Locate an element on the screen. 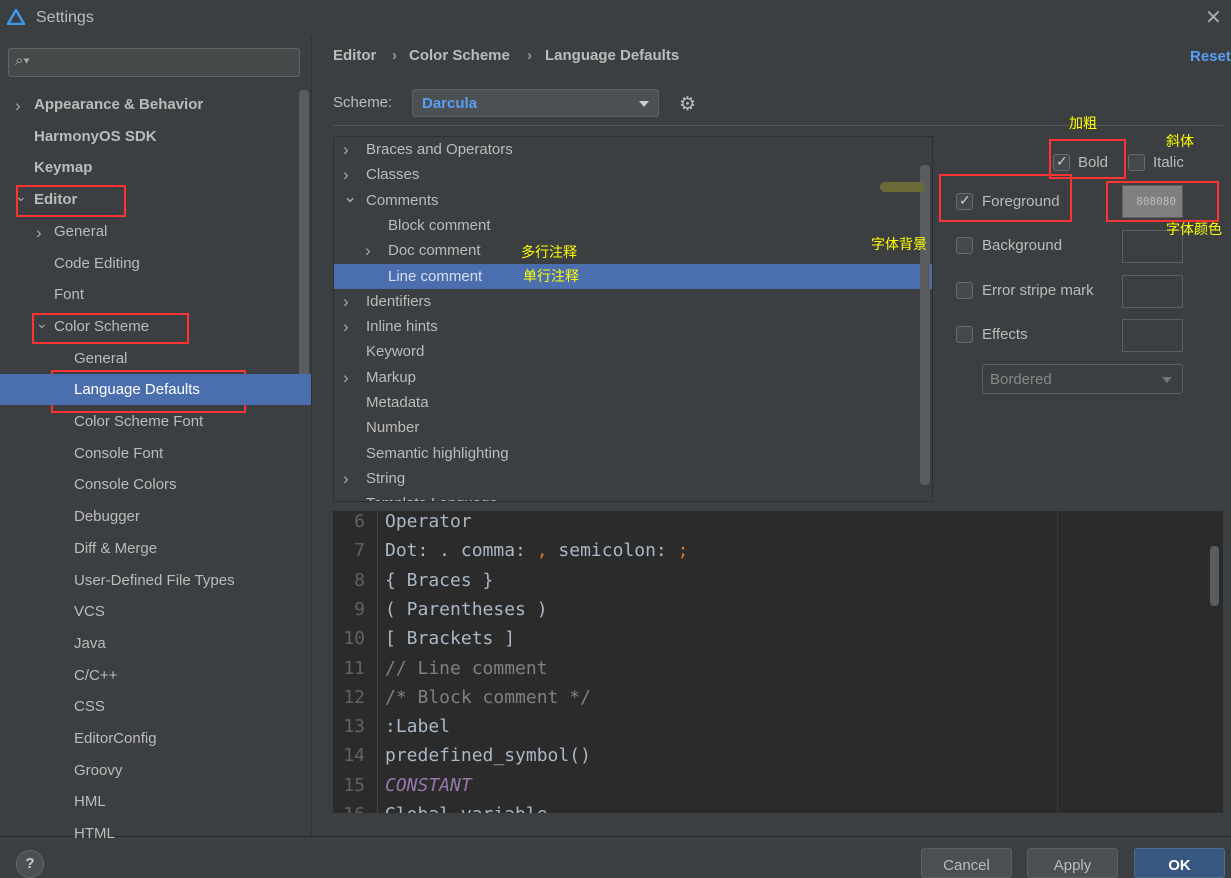 This screenshot has height=878, width=1231. sidebar-item-label: General is located at coordinates (81, 231).